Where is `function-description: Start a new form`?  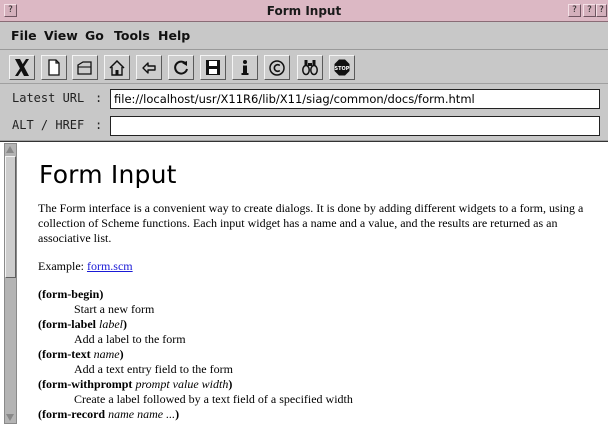 function-description: Start a new form is located at coordinates (114, 309).